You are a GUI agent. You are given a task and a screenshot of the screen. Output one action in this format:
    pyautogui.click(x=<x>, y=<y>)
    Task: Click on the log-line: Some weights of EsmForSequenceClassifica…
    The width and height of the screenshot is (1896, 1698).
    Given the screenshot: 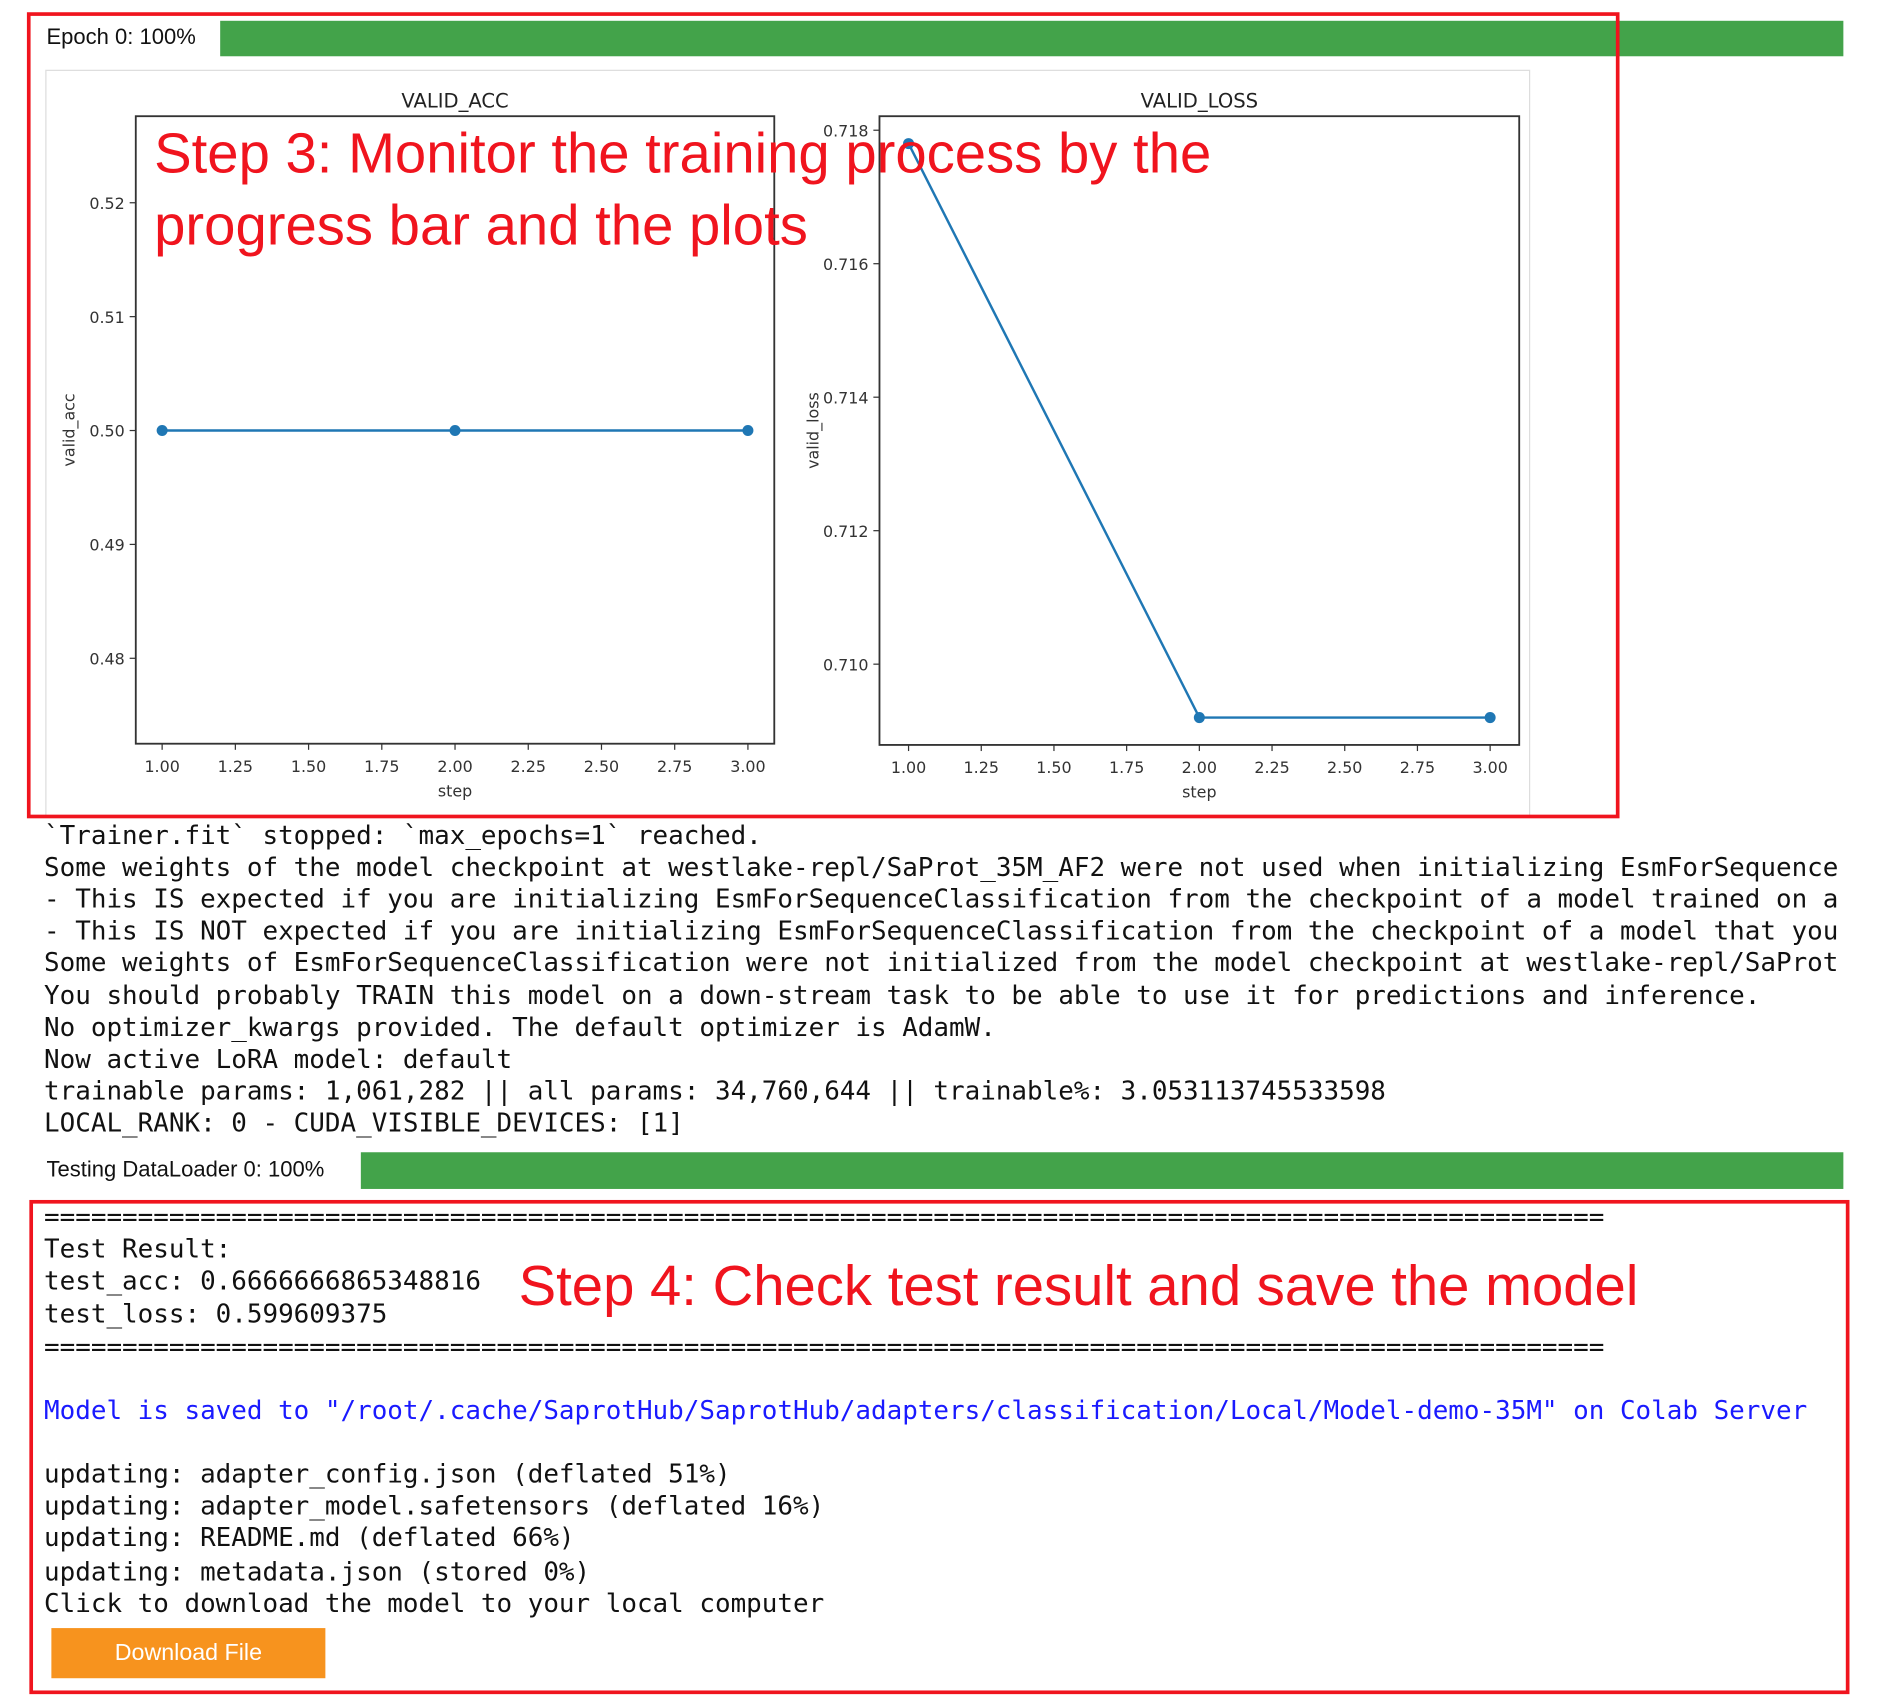 What is the action you would take?
    pyautogui.click(x=941, y=962)
    